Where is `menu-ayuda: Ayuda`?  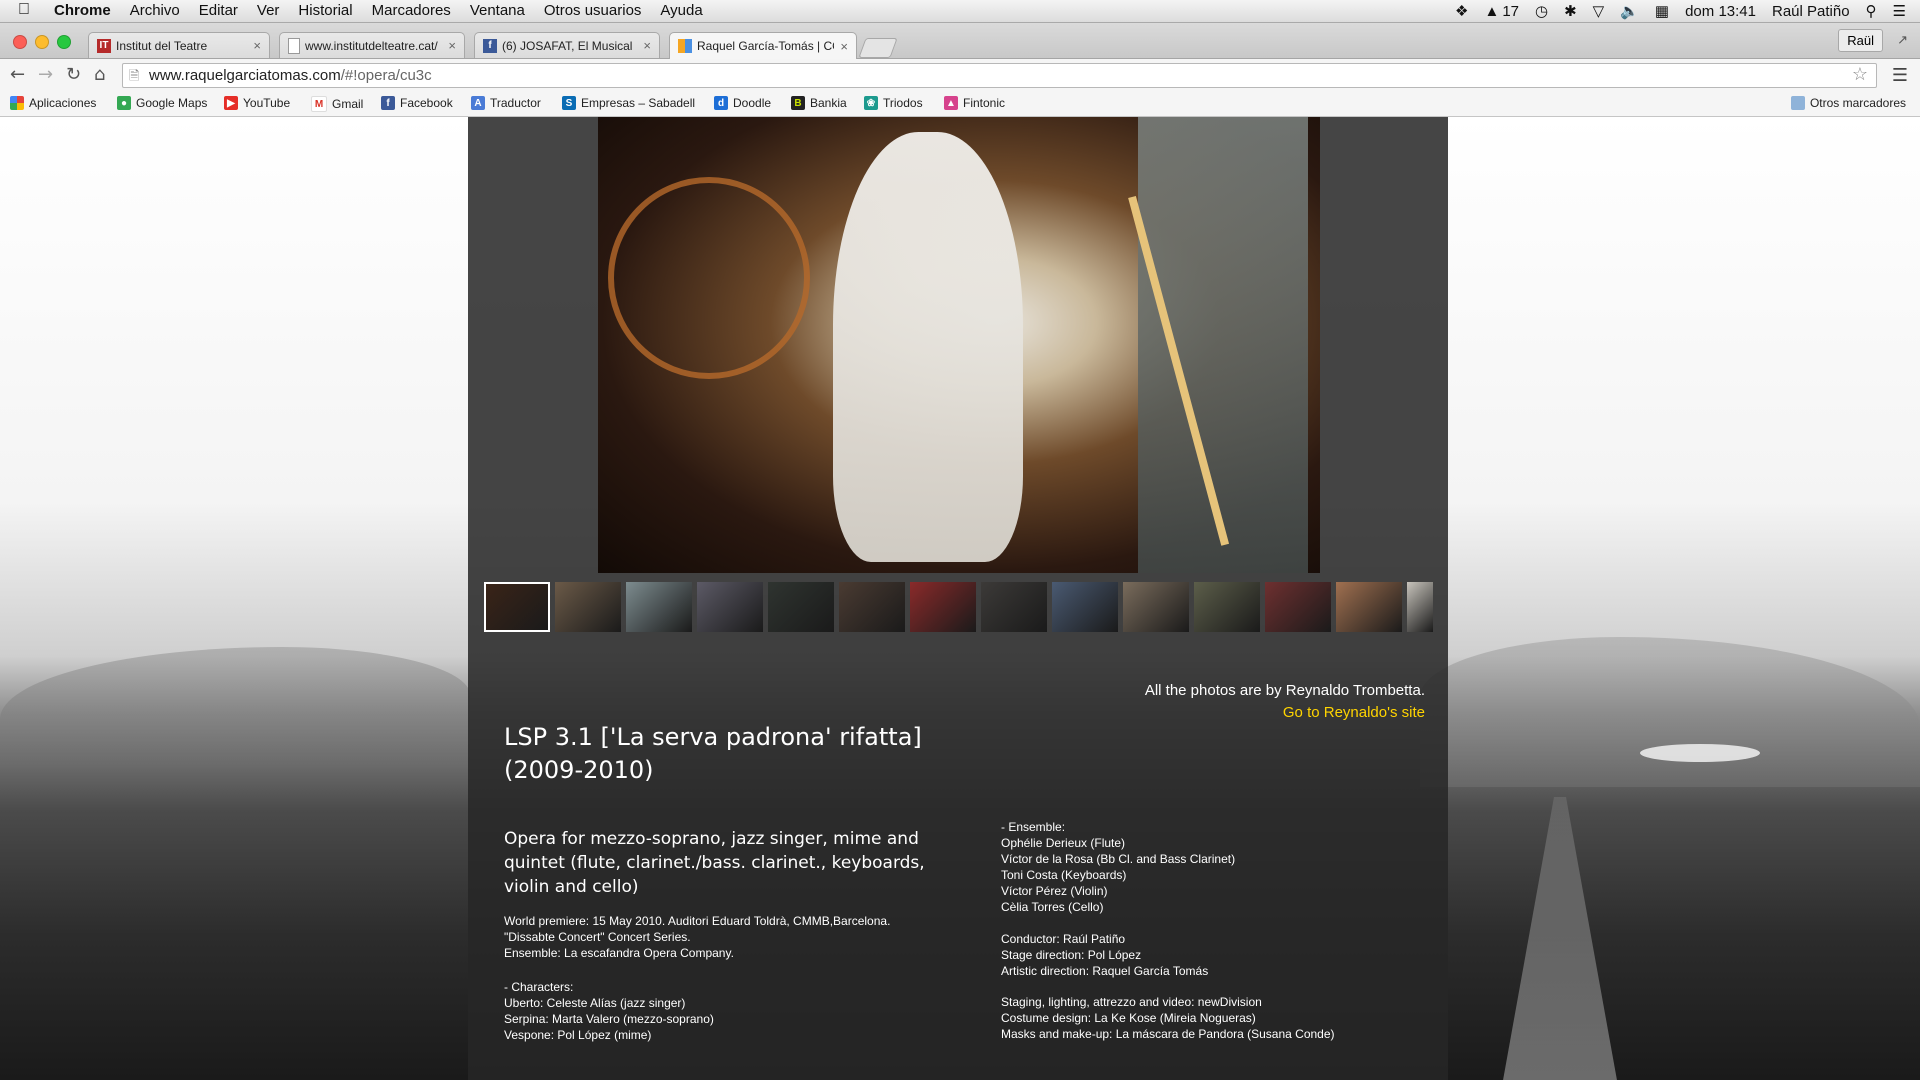 menu-ayuda: Ayuda is located at coordinates (681, 10).